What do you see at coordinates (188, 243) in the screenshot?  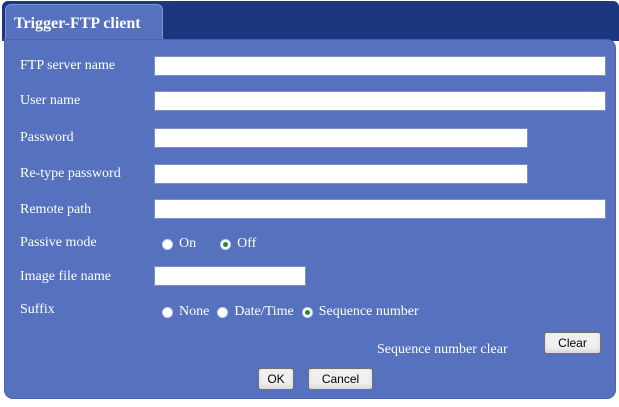 I see `passive-mode-on-label: On` at bounding box center [188, 243].